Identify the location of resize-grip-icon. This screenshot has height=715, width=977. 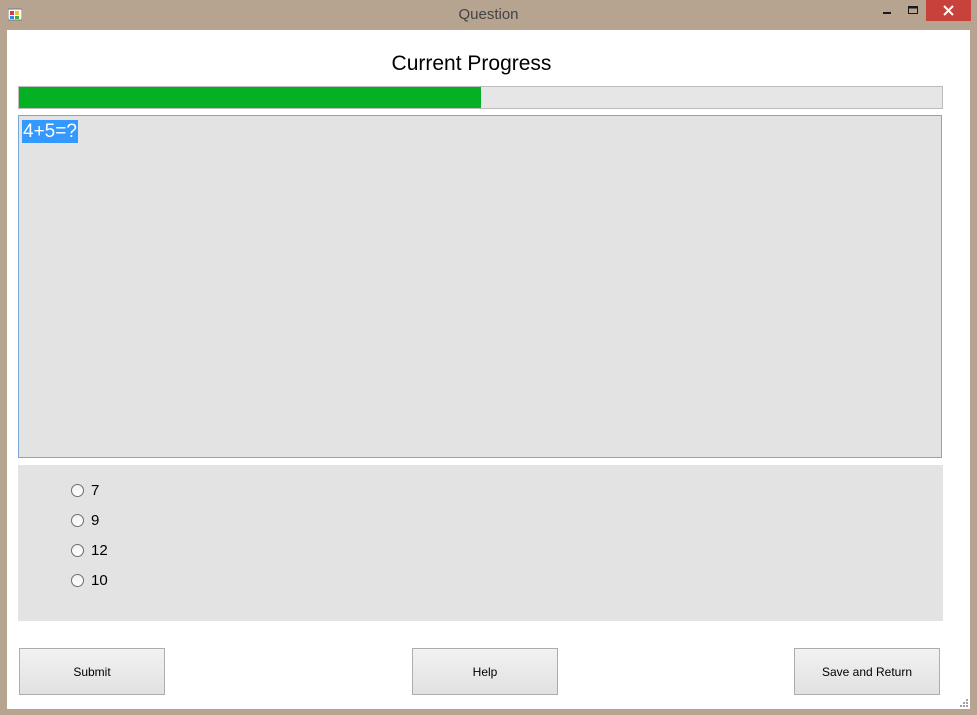
(963, 702).